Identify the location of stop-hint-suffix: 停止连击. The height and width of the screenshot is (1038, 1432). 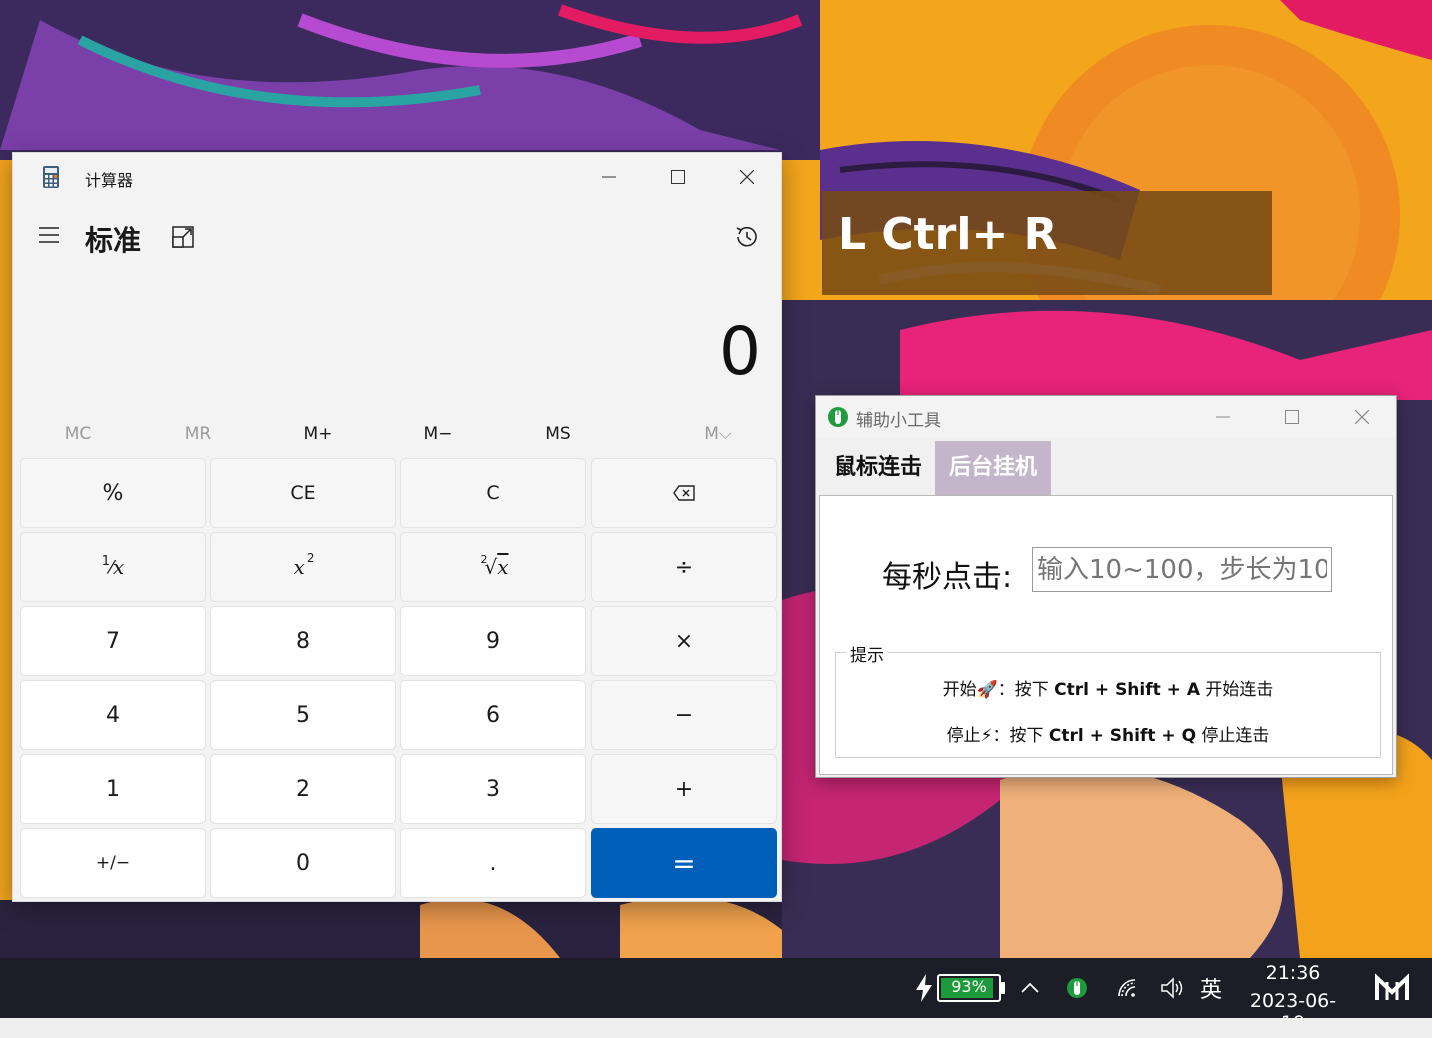
(1233, 736).